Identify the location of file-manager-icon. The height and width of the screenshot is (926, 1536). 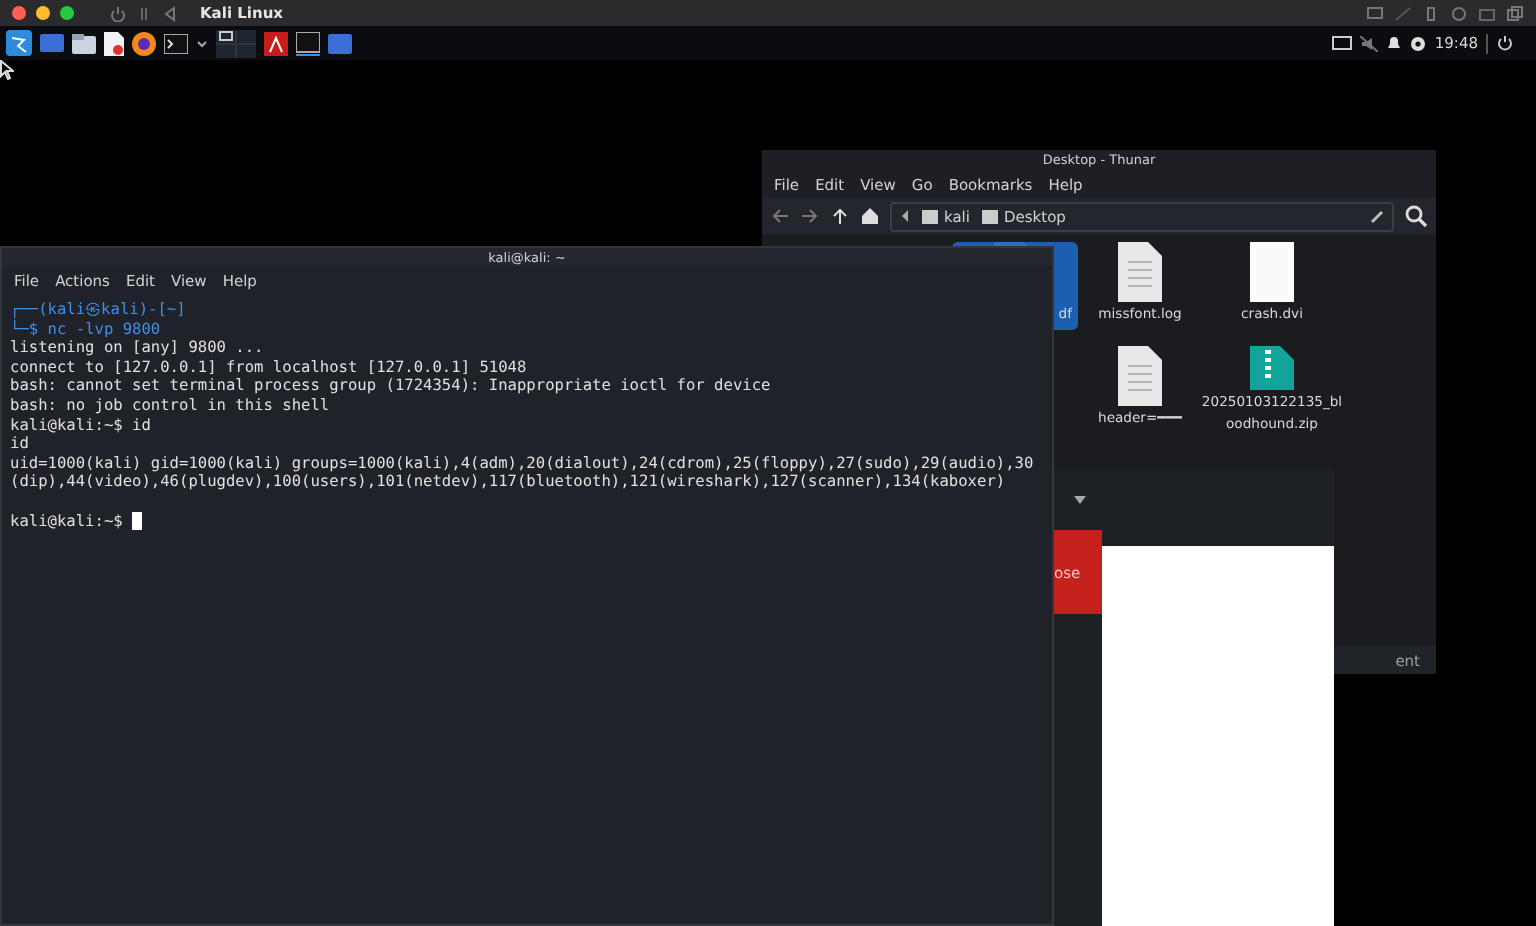
(84, 43).